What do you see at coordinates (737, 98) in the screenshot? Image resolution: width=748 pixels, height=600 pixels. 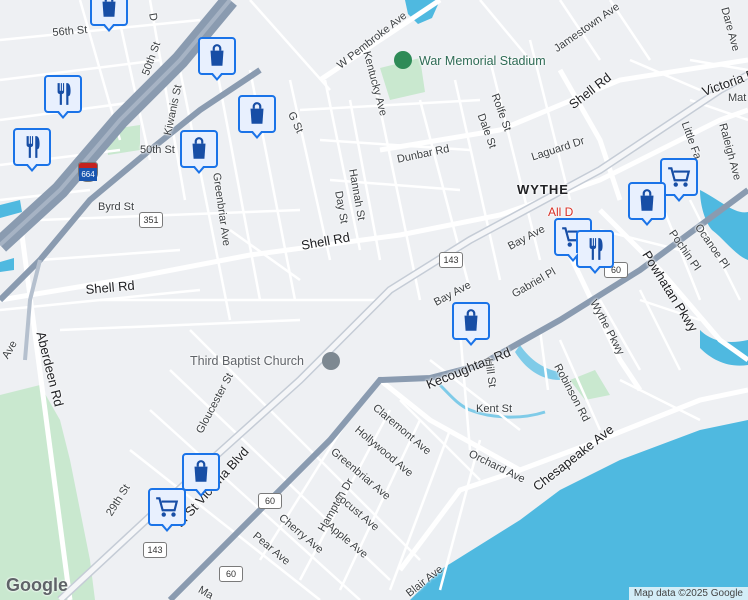 I see `street-label: Mat` at bounding box center [737, 98].